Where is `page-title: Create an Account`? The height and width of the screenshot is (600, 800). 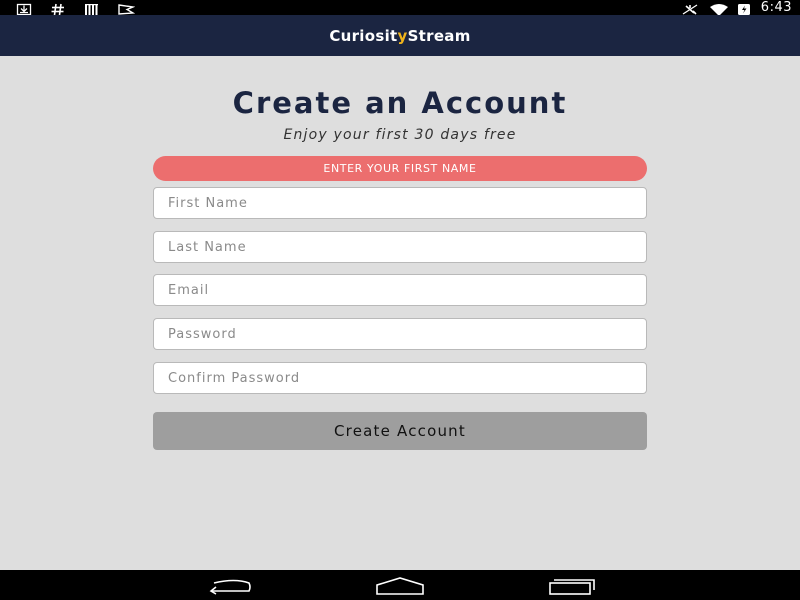
page-title: Create an Account is located at coordinates (400, 103).